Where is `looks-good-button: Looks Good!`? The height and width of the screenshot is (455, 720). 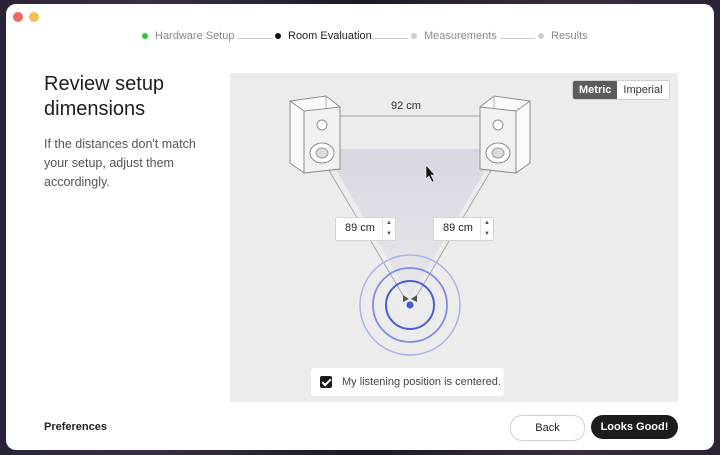
looks-good-button: Looks Good! is located at coordinates (634, 427).